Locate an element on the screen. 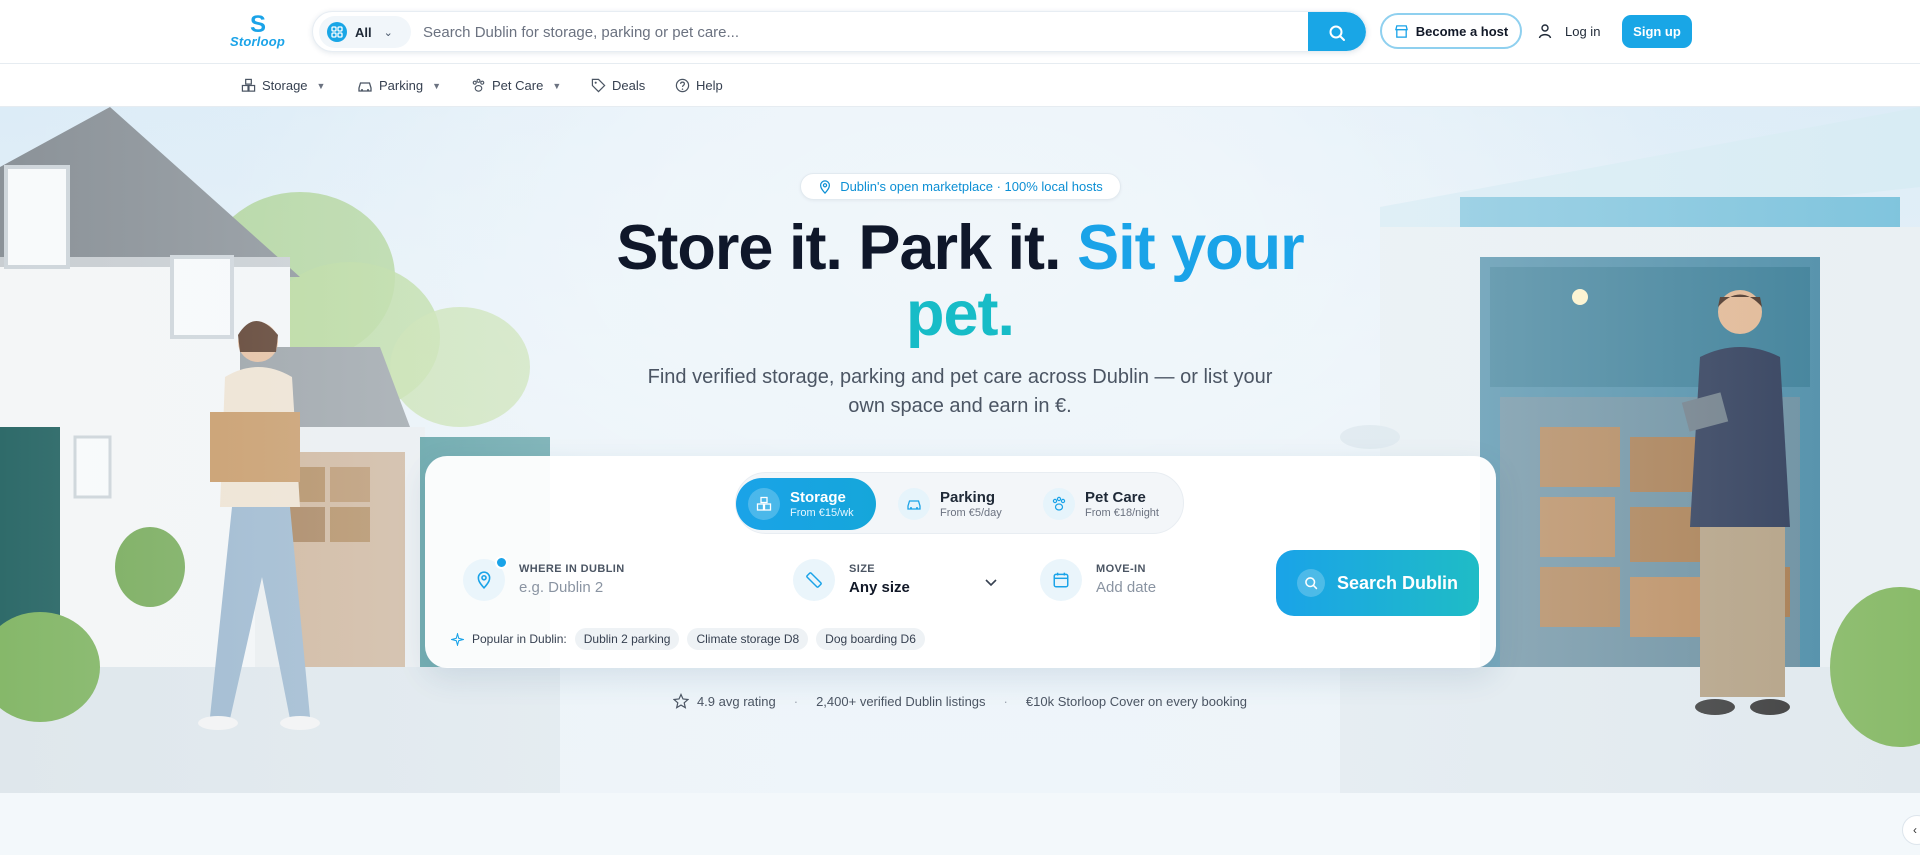 This screenshot has height=855, width=1920. signup-button: Sign up is located at coordinates (1657, 31).